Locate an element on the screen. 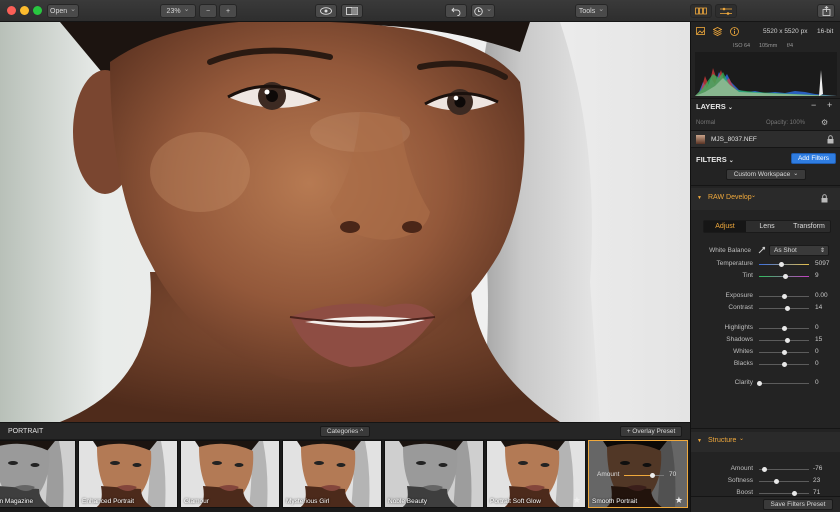 This screenshot has width=840, height=512. white-balance-select: As Shot ⇕ is located at coordinates (799, 250).